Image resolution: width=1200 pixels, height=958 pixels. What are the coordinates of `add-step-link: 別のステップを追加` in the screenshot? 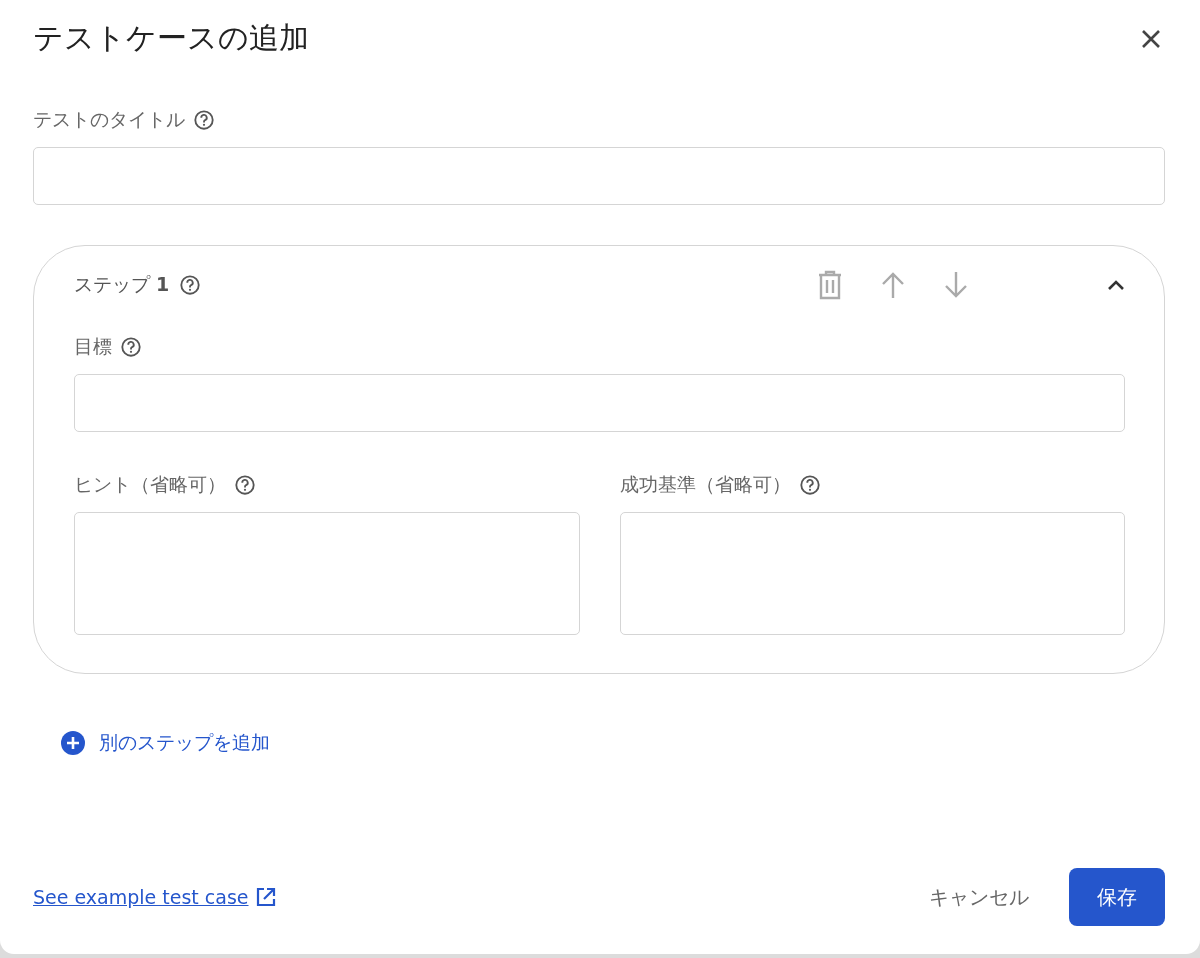 It's located at (165, 743).